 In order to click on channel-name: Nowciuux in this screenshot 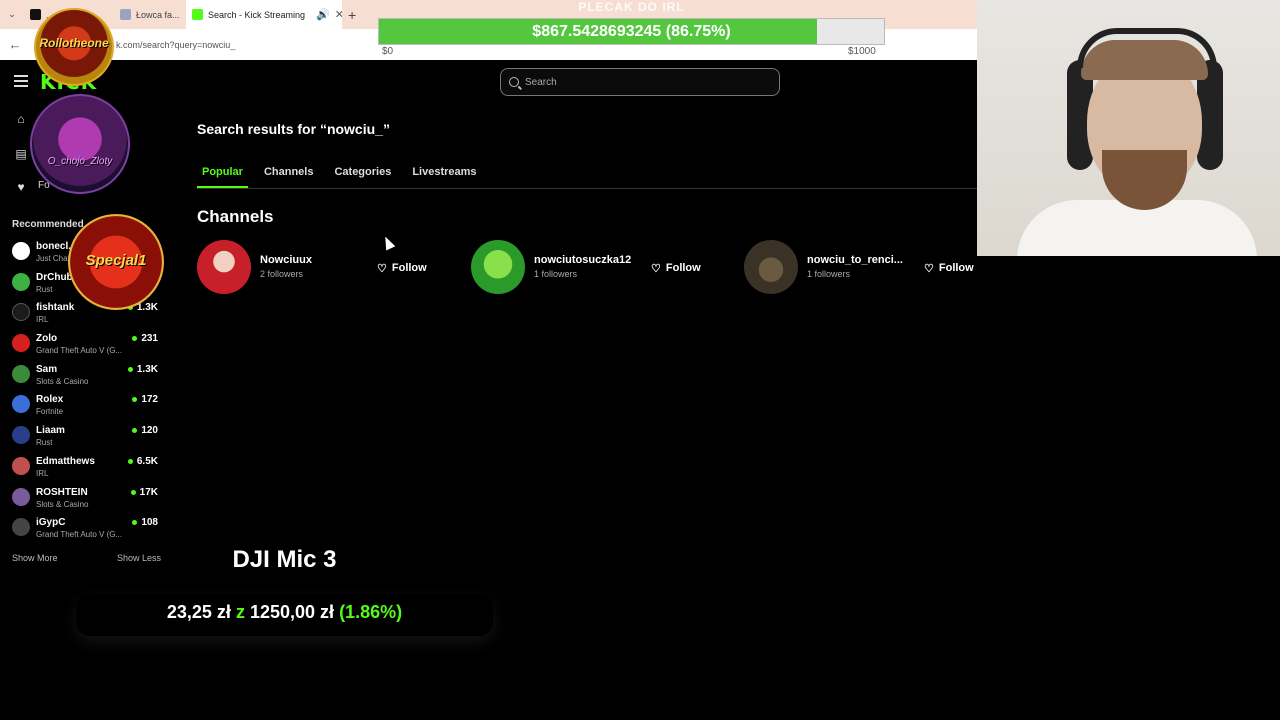, I will do `click(286, 260)`.